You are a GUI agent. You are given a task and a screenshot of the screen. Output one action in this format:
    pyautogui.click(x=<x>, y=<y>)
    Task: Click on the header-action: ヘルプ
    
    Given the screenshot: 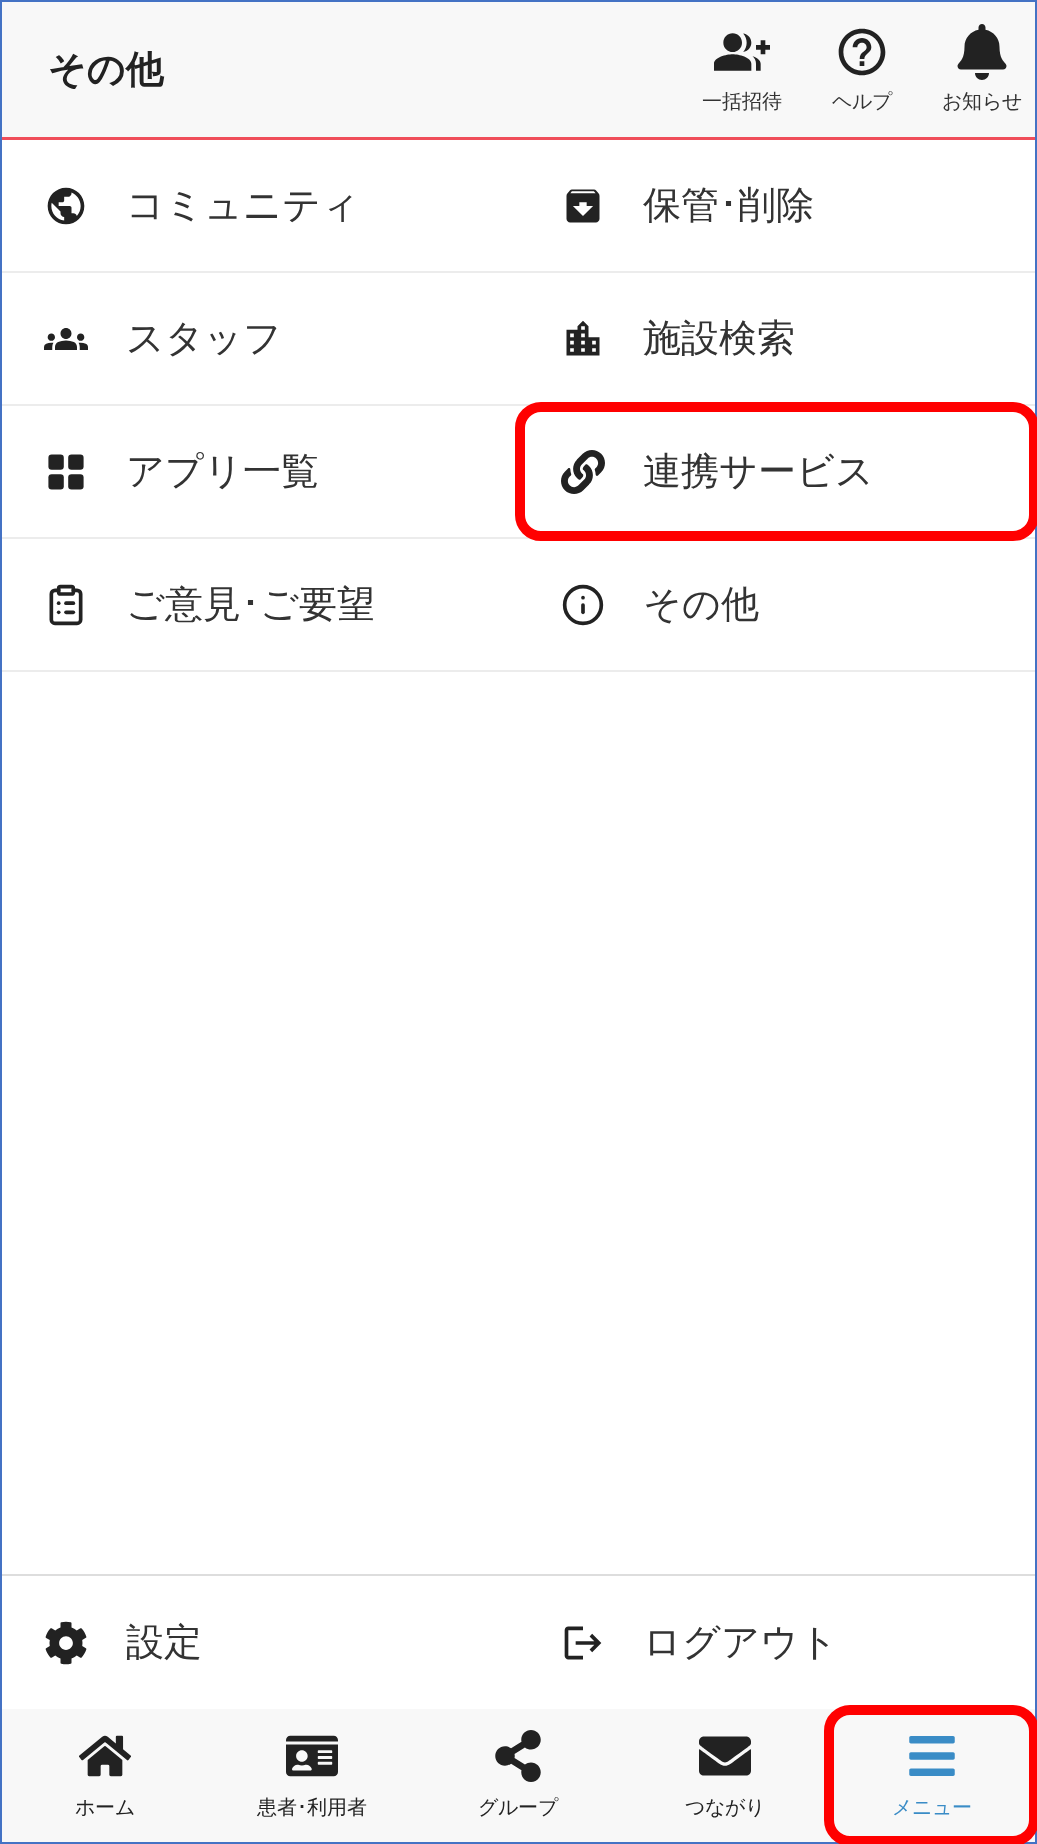 What is the action you would take?
    pyautogui.click(x=862, y=69)
    